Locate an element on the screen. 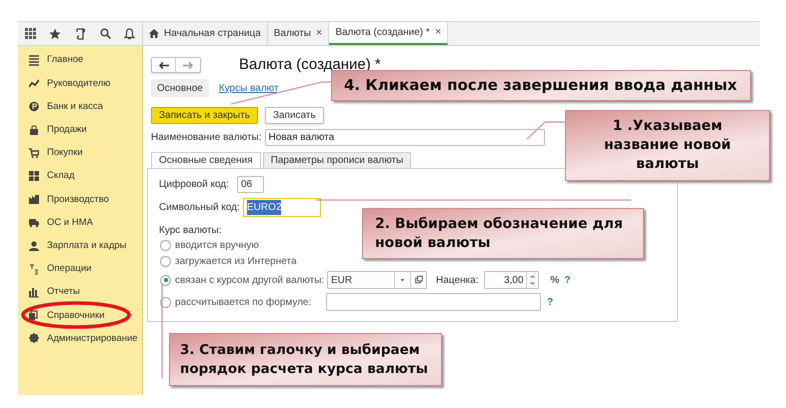  option-label: вводится вручную is located at coordinates (217, 245).